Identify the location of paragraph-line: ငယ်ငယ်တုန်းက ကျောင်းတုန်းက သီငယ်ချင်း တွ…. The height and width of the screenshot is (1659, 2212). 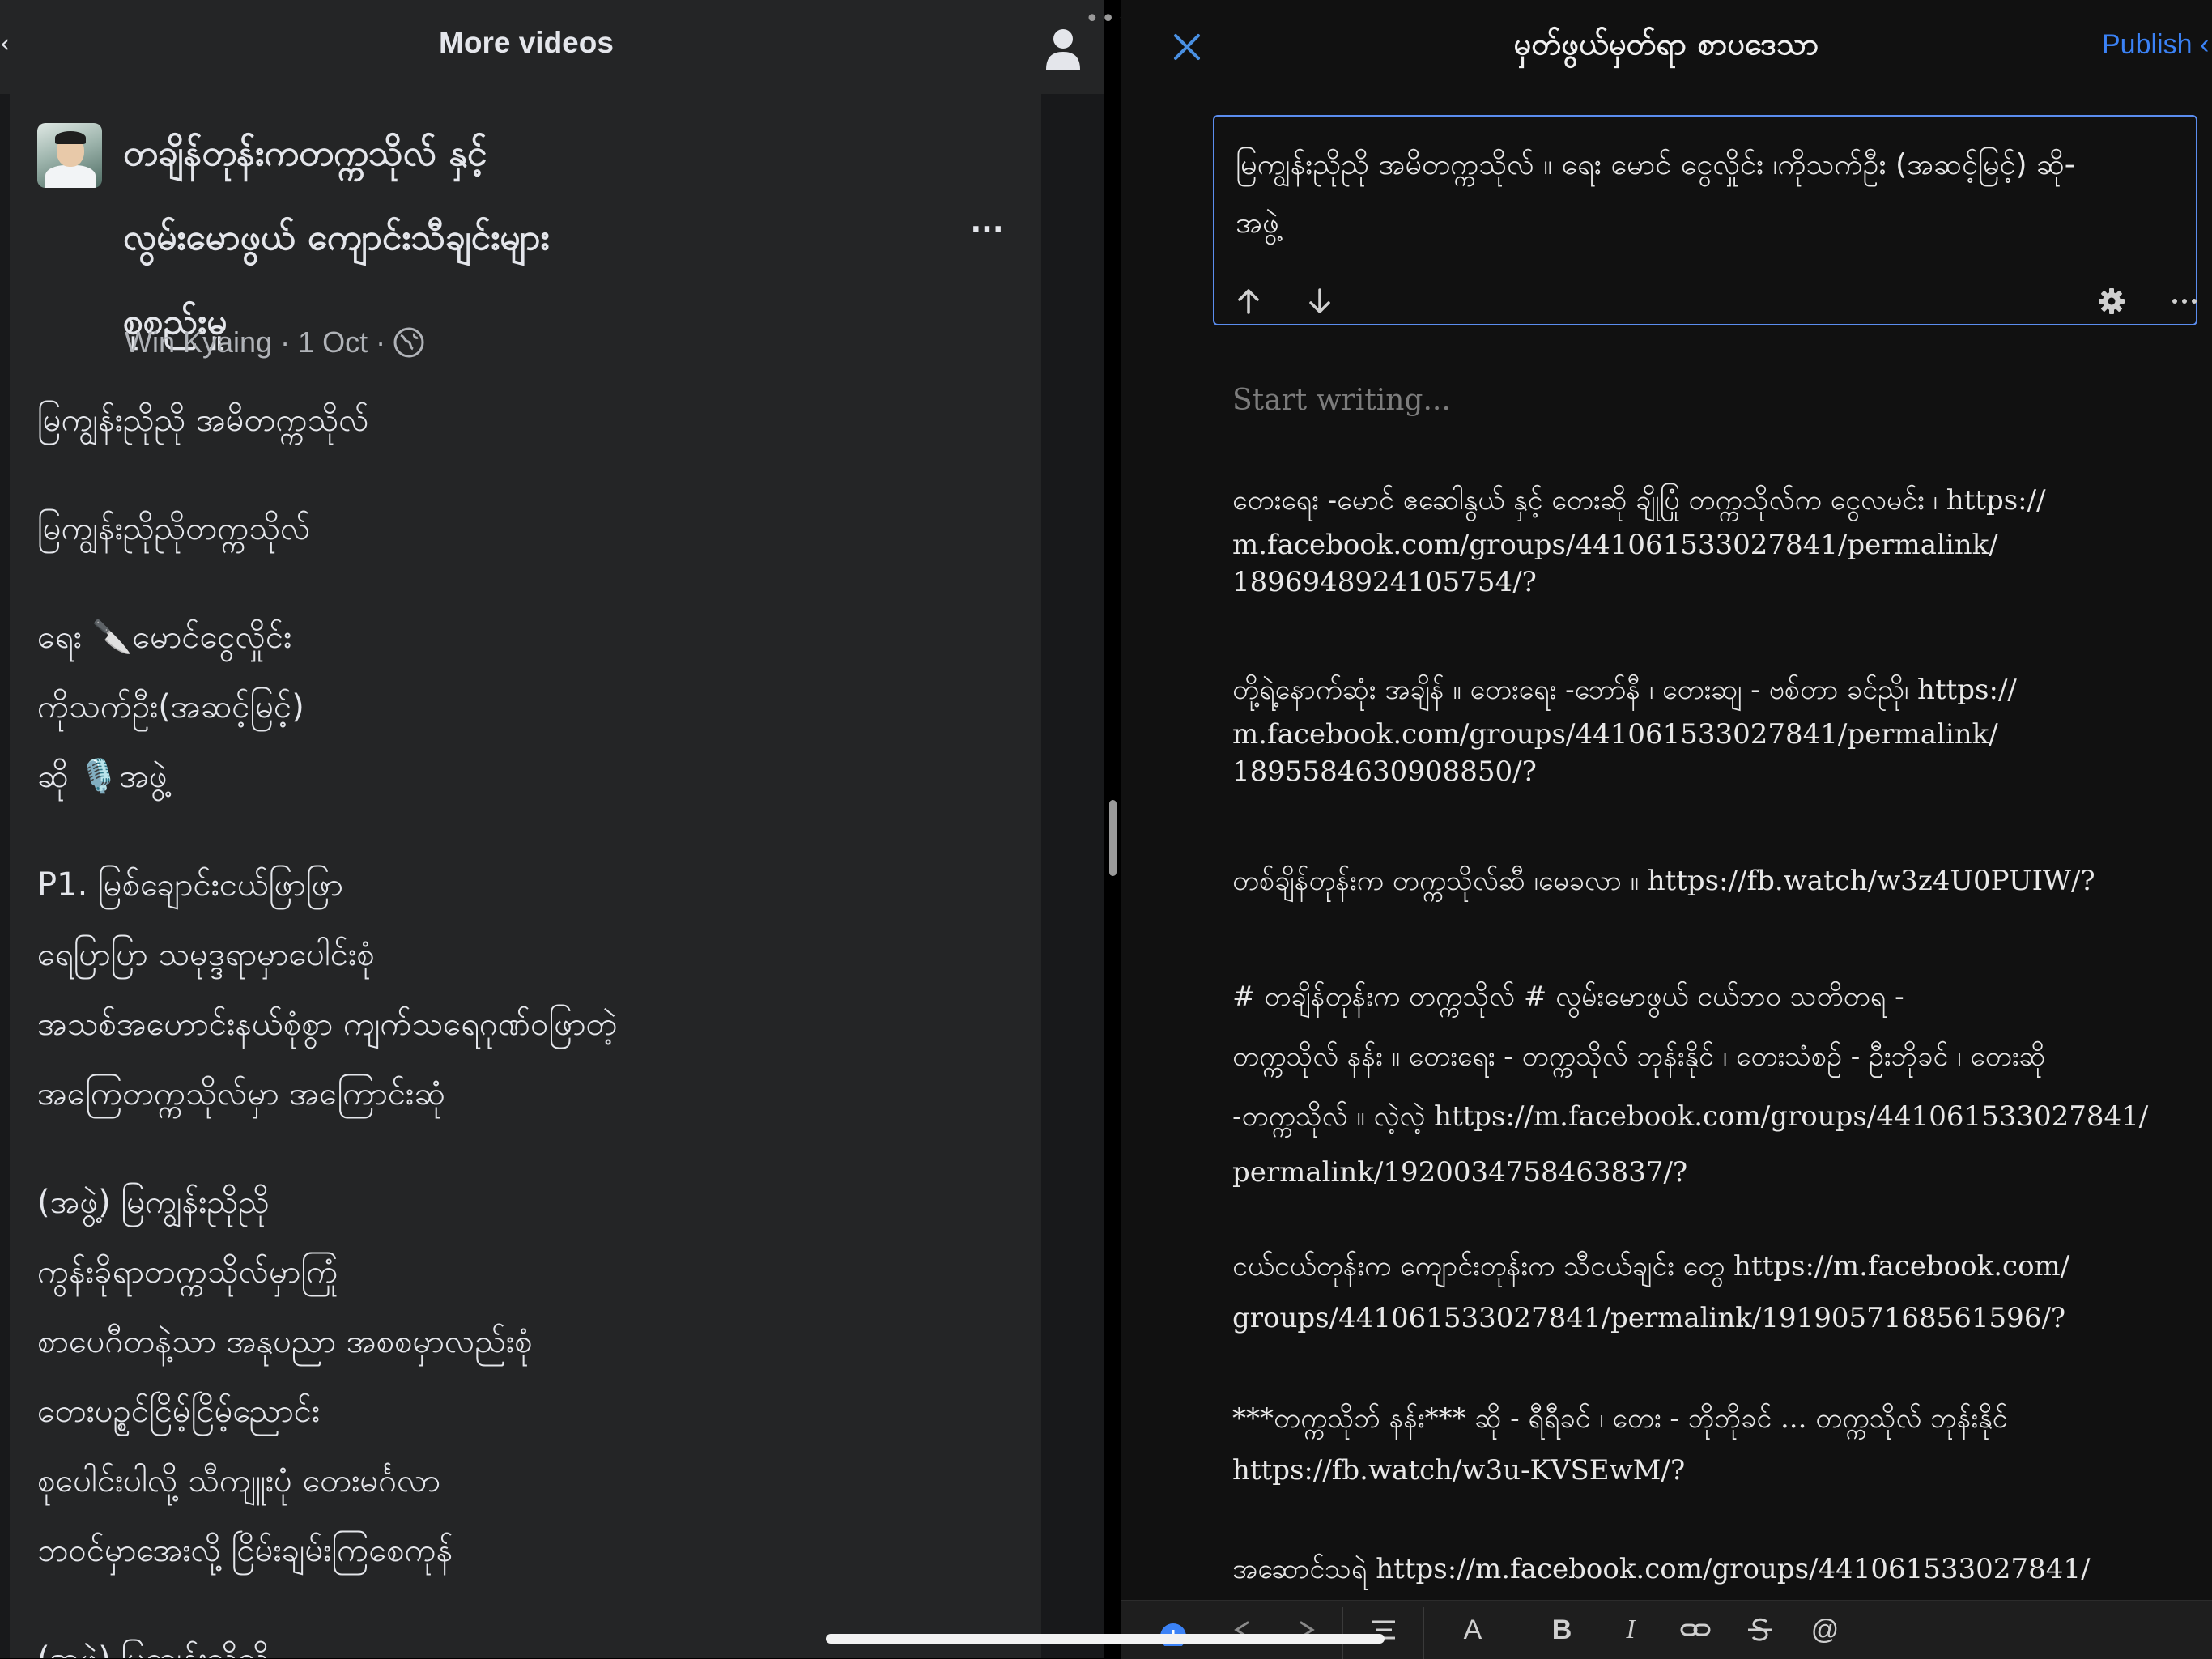
(1651, 1266).